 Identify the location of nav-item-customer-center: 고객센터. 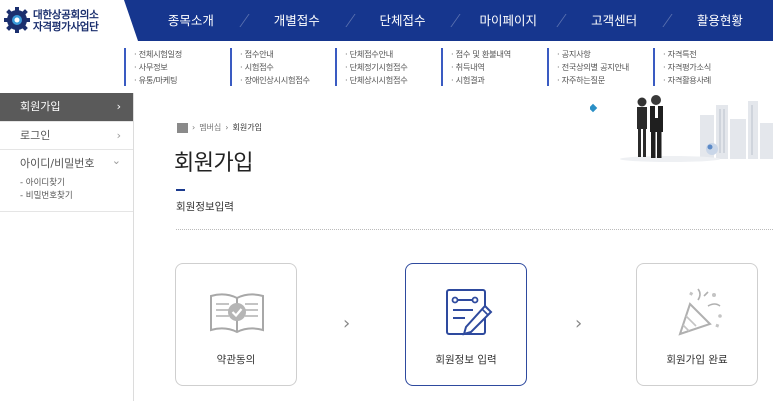
(611, 20).